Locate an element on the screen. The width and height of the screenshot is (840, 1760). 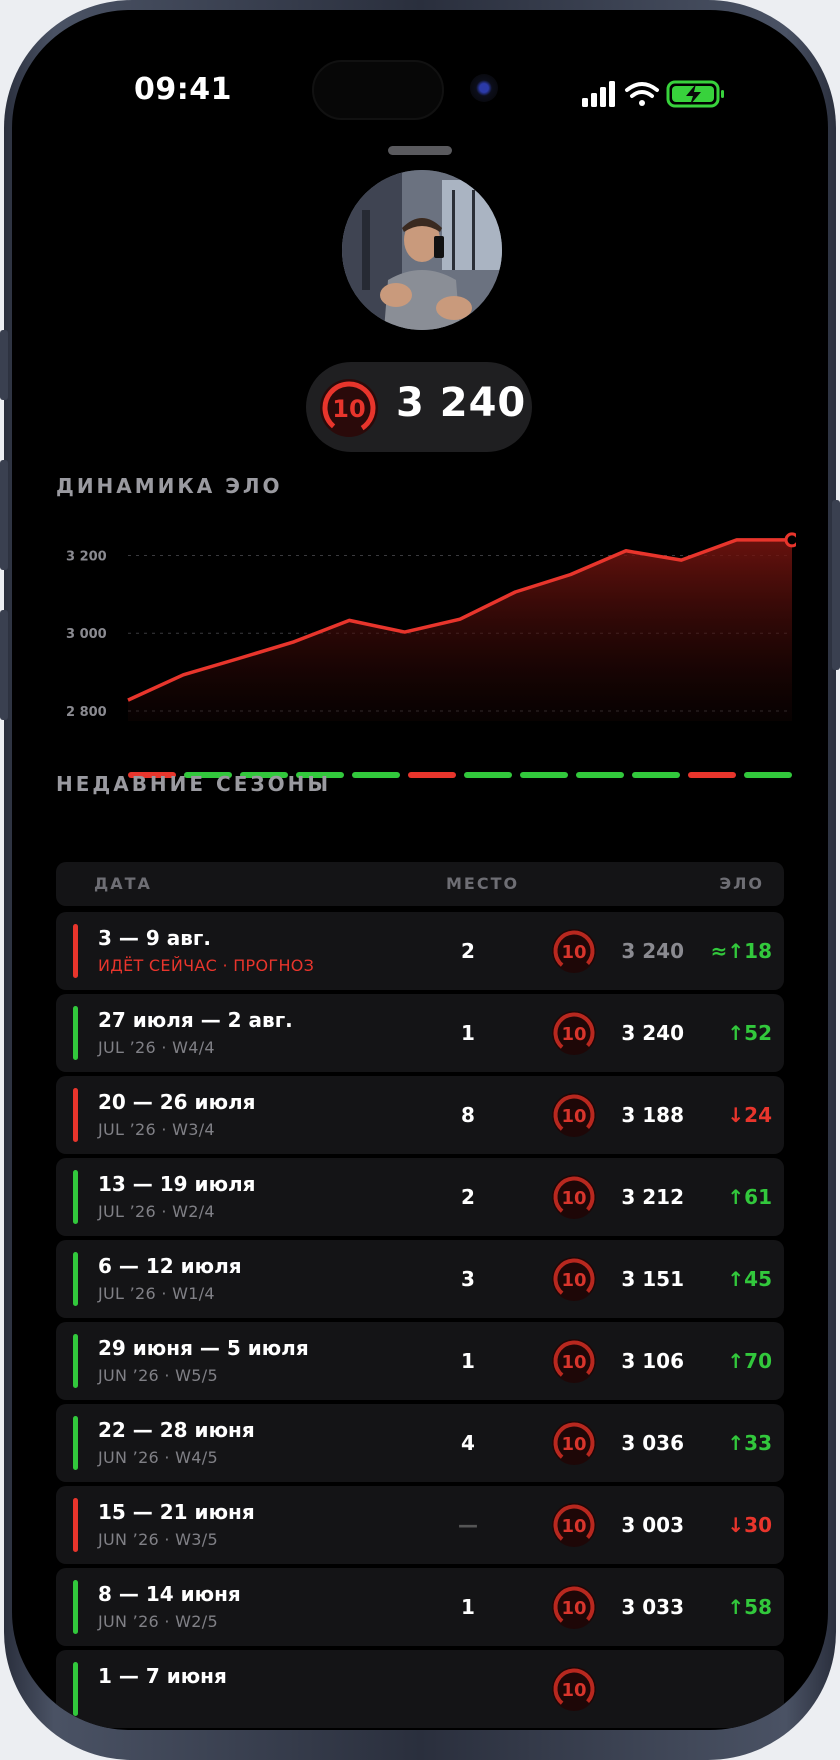
season-subtitle: JUN ’26 · W3/5 is located at coordinates (158, 1539).